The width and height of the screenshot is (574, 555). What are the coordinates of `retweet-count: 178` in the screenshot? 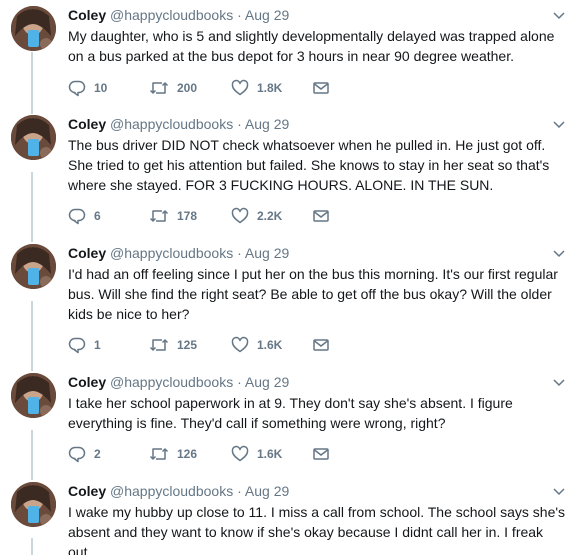 It's located at (187, 216).